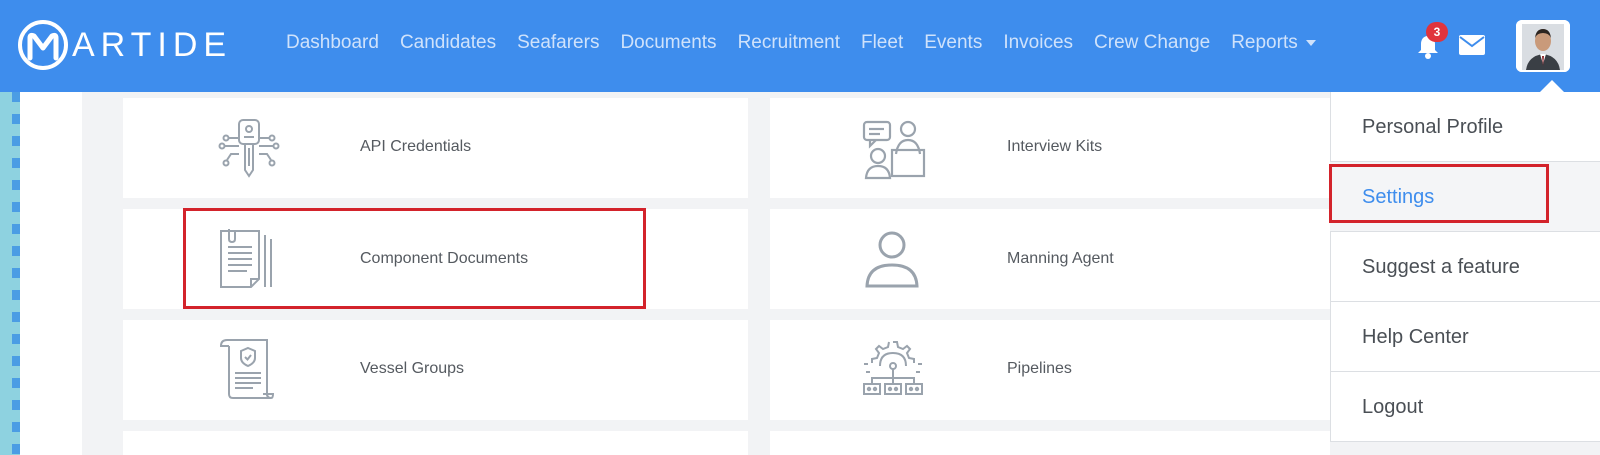 The width and height of the screenshot is (1600, 455). What do you see at coordinates (249, 151) in the screenshot?
I see `key-circuit-icon` at bounding box center [249, 151].